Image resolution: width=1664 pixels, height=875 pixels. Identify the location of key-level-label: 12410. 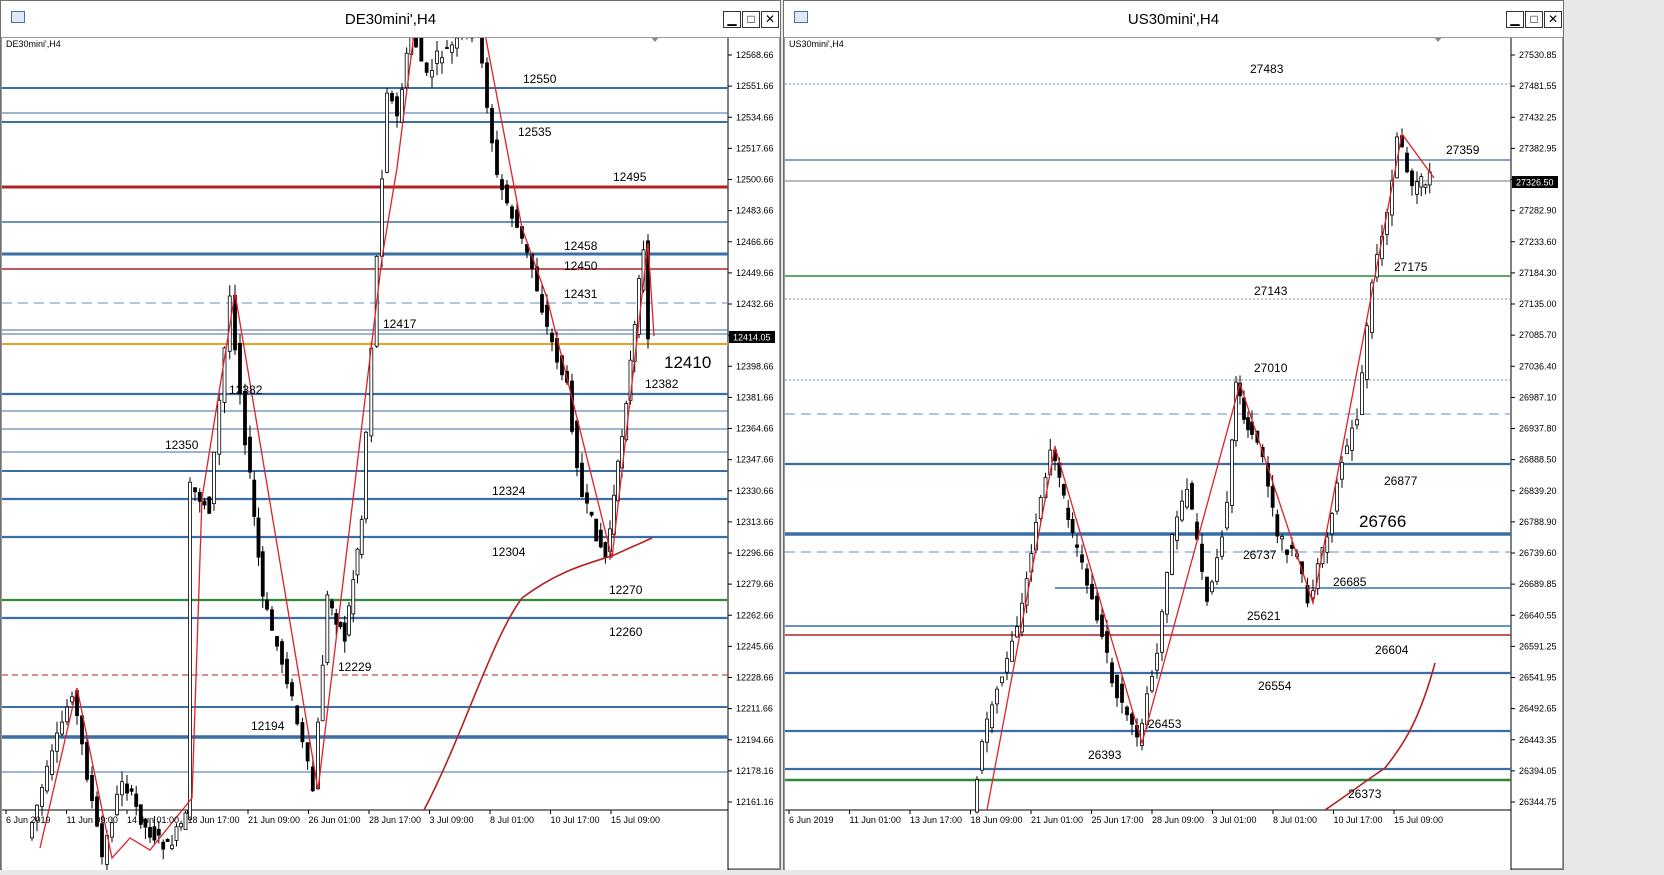
(687, 362).